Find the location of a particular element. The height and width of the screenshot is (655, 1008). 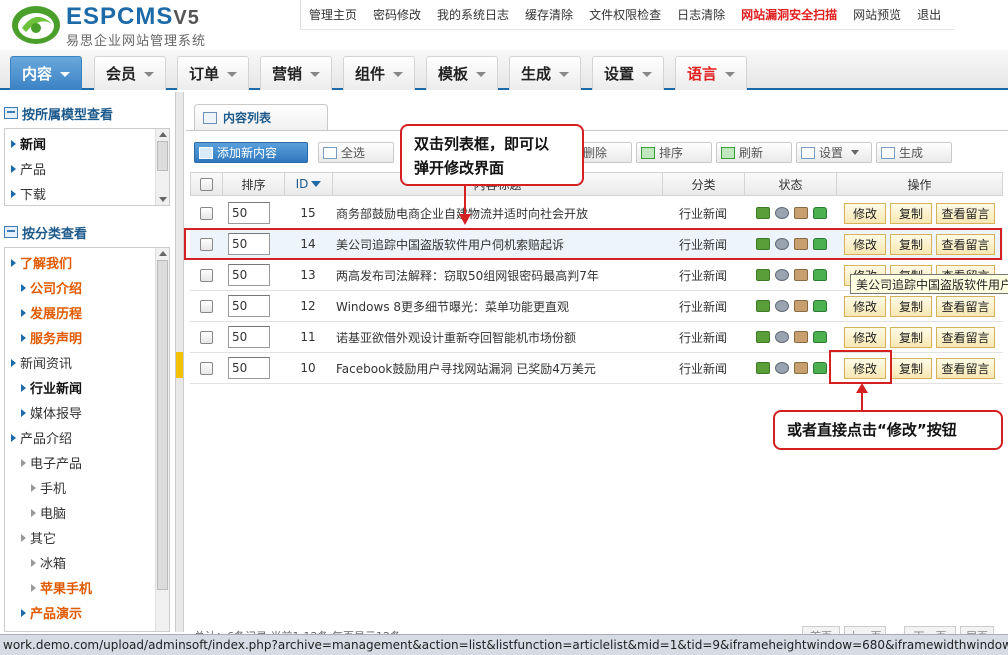

menu-component: 组件 is located at coordinates (379, 73).